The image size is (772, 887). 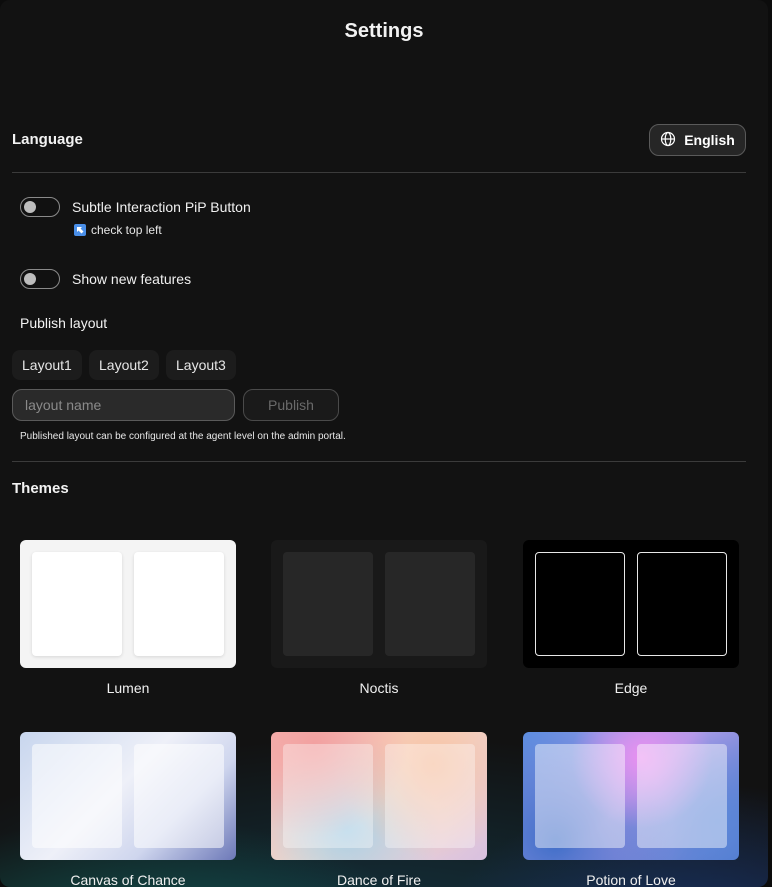 I want to click on theme-potion-of-love: Potion of Love, so click(x=631, y=809).